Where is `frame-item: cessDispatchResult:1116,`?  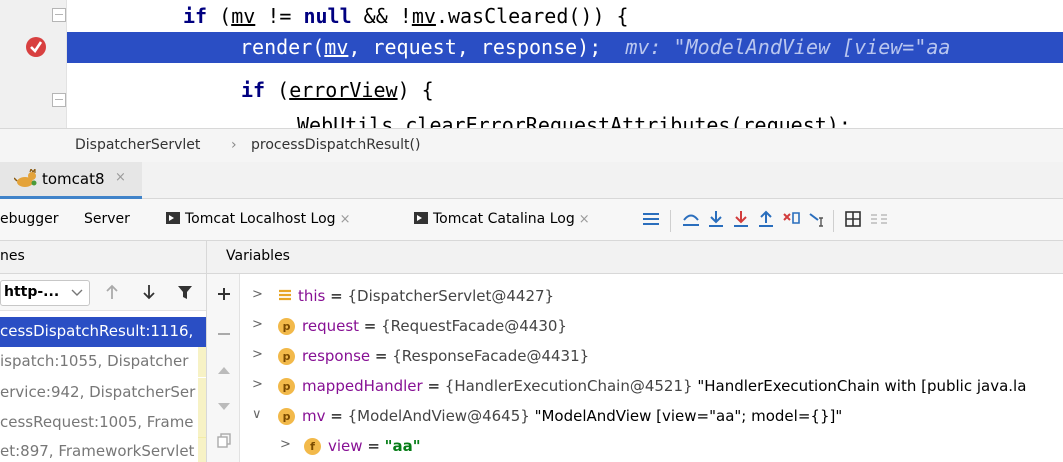
frame-item: cessDispatchResult:1116, is located at coordinates (103, 332).